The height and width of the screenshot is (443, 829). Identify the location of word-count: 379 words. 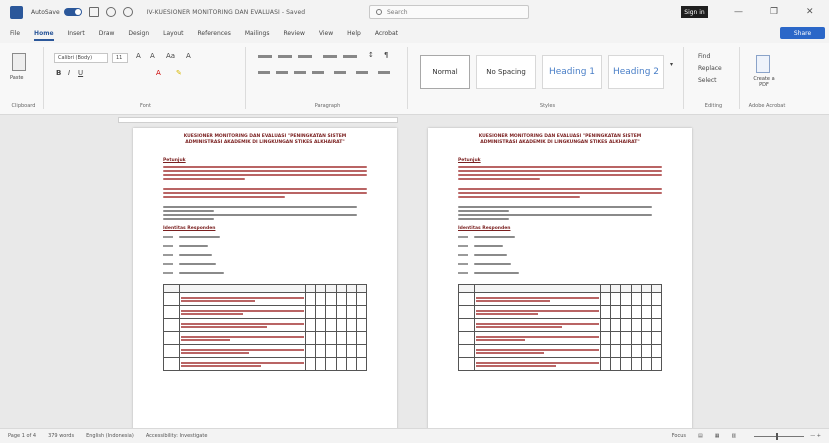
(61, 436).